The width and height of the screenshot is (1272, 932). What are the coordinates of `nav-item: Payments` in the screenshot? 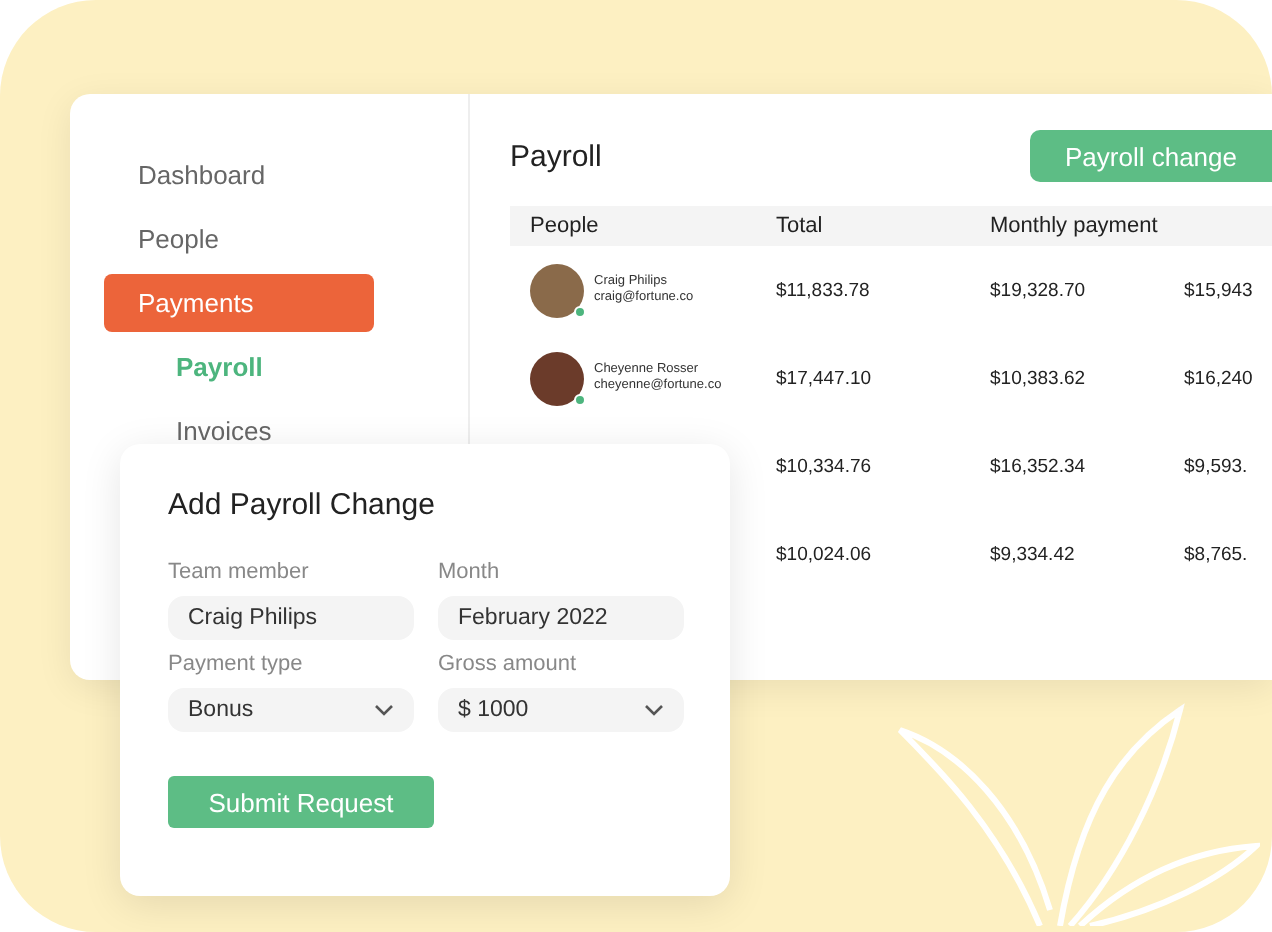 It's located at (239, 303).